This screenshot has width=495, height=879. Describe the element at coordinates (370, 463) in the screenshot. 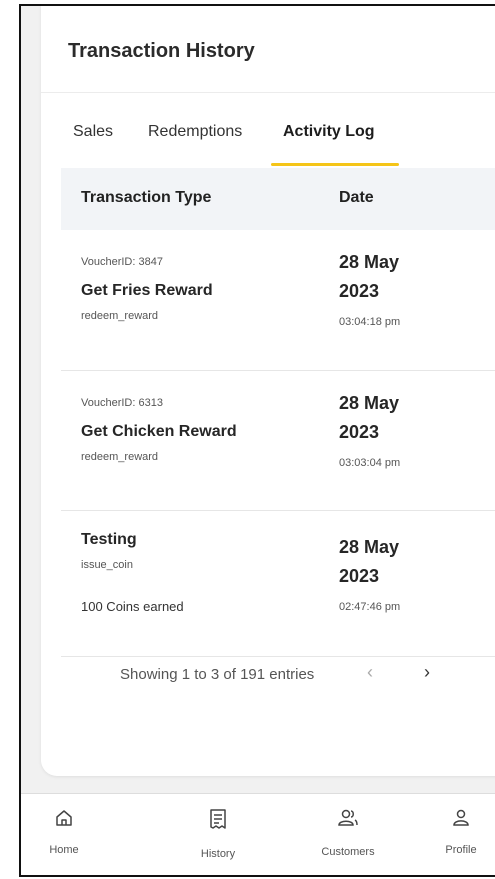

I see `transaction-time: 03:03:04 pm` at that location.